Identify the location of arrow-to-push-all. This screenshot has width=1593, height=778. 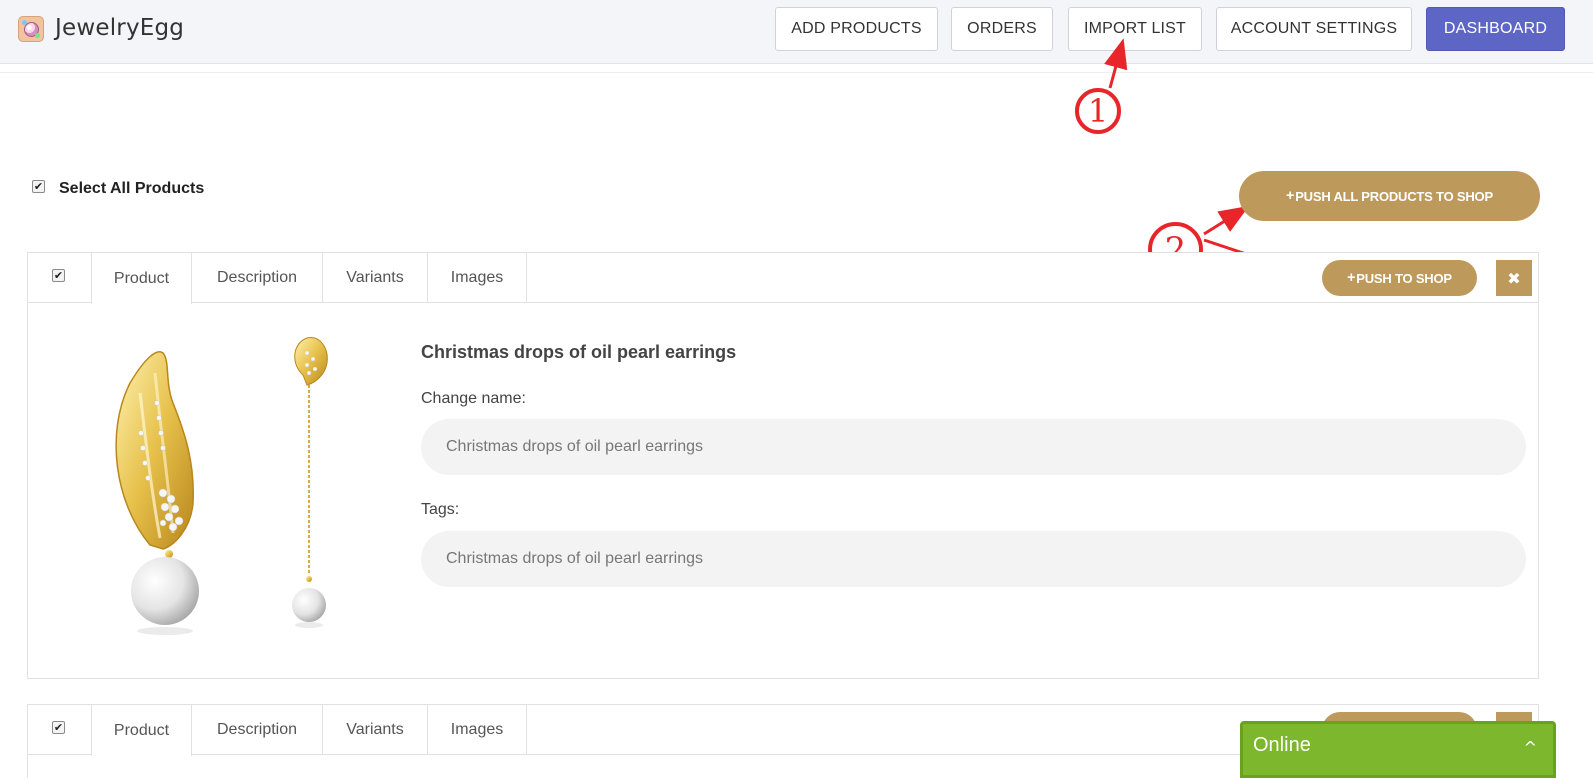
(1226, 220).